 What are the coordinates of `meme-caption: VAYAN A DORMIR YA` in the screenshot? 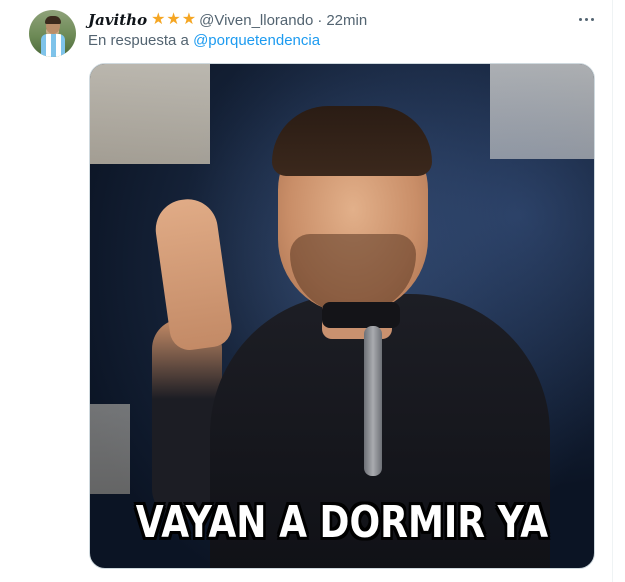 It's located at (342, 522).